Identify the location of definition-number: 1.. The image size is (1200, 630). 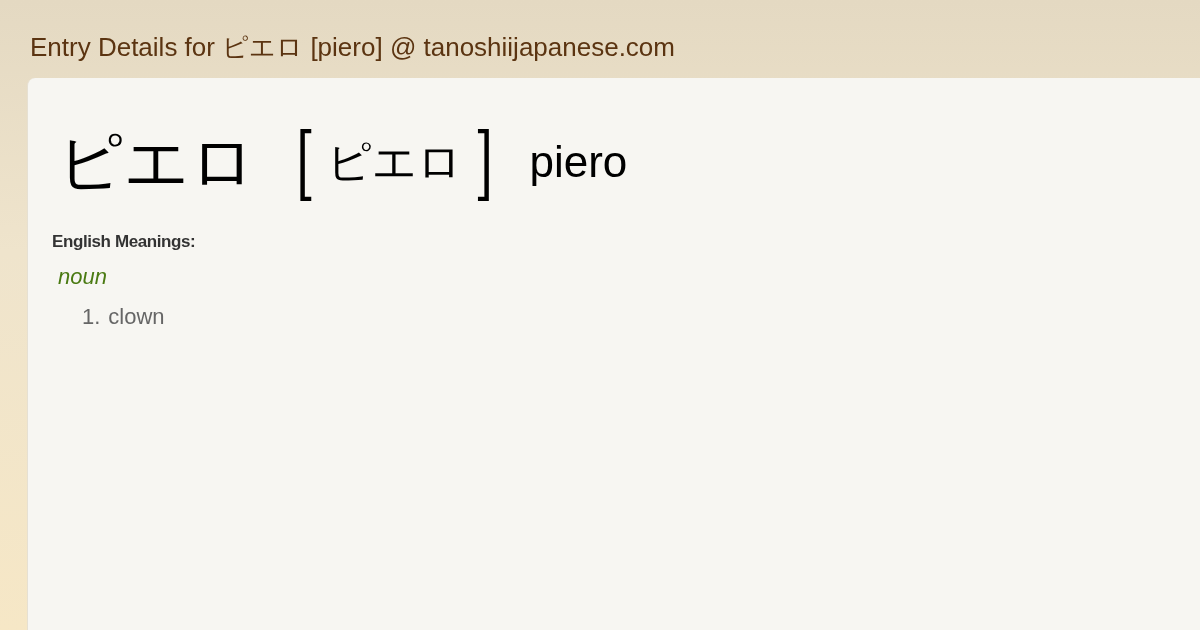
(91, 317).